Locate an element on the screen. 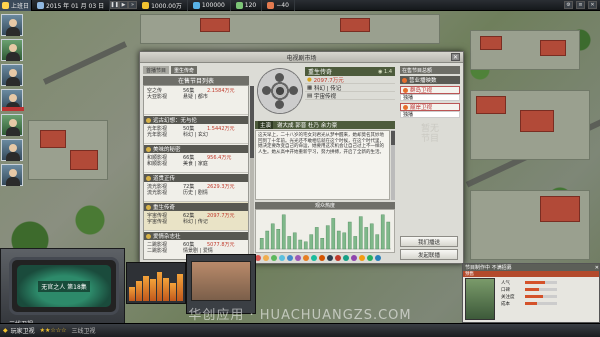 This screenshot has height=337, width=600. list-item: 美味的秘密 和顺影视 66集 956.4万元 和顺影视 美食 | 家庭 is located at coordinates (196, 158).